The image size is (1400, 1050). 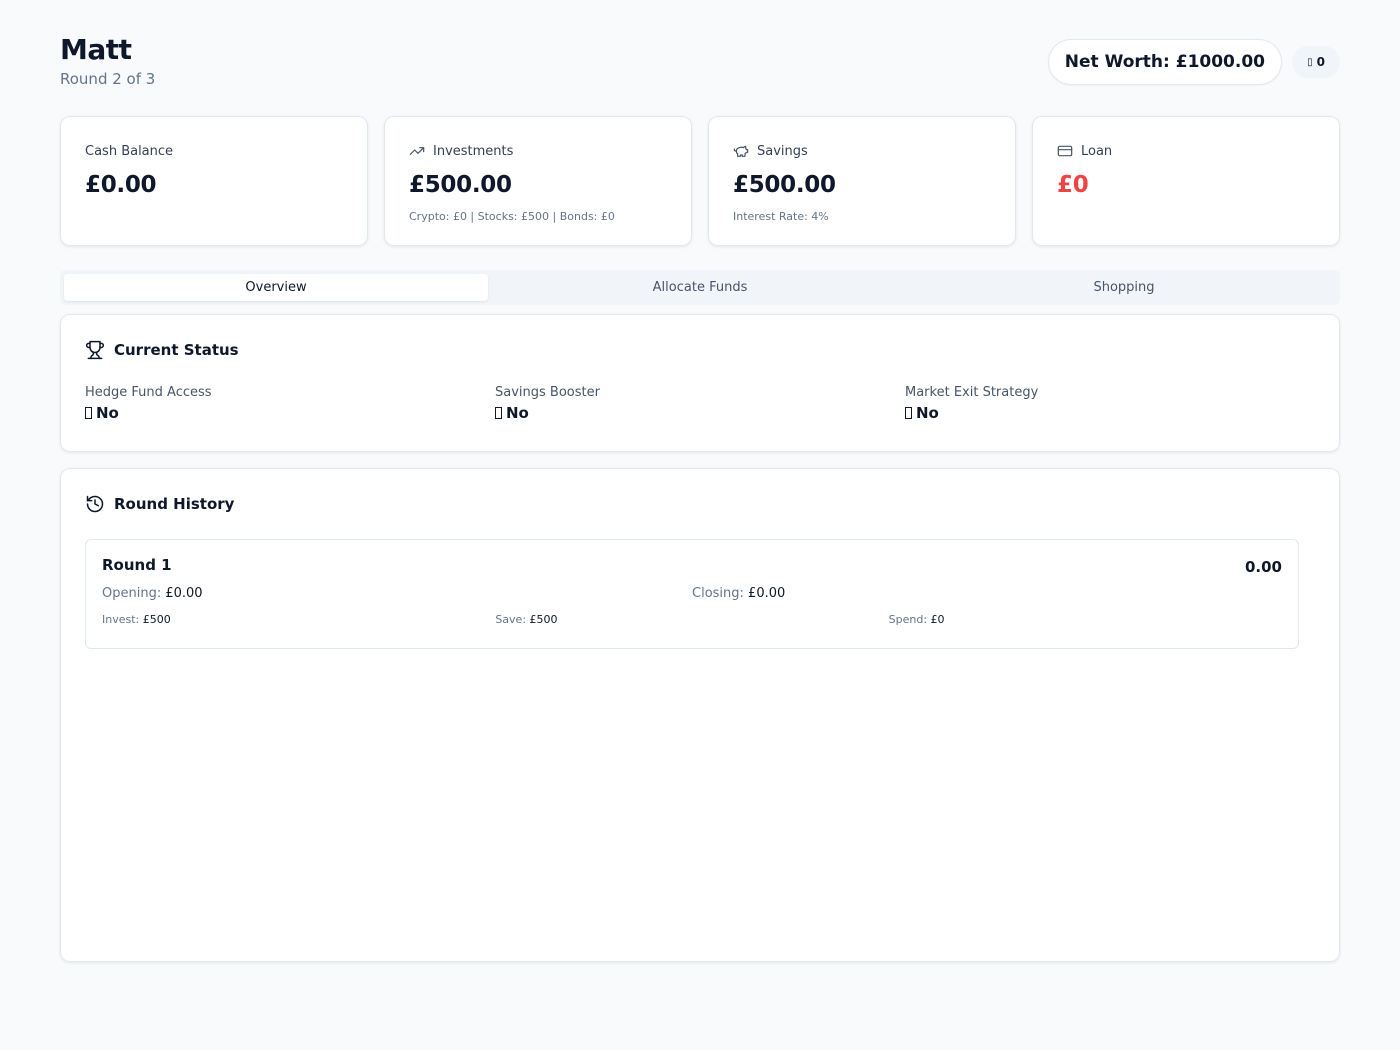 What do you see at coordinates (512, 216) in the screenshot?
I see `investments-breakdown: Crypto: £0 | Stocks: £500 | Bonds: £0` at bounding box center [512, 216].